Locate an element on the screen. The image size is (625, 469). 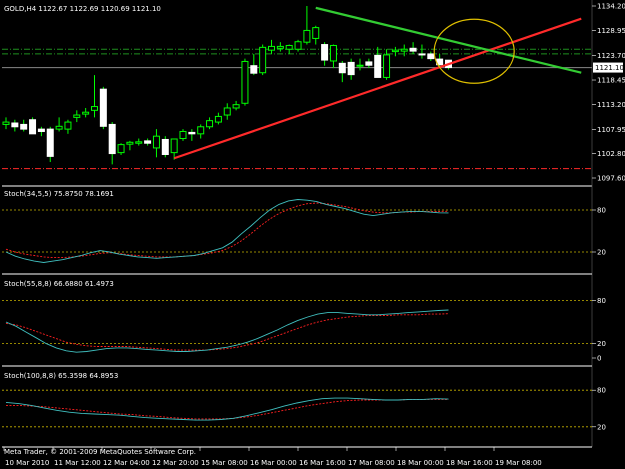
price-tick-label: 1113.20 is located at coordinates (611, 105).